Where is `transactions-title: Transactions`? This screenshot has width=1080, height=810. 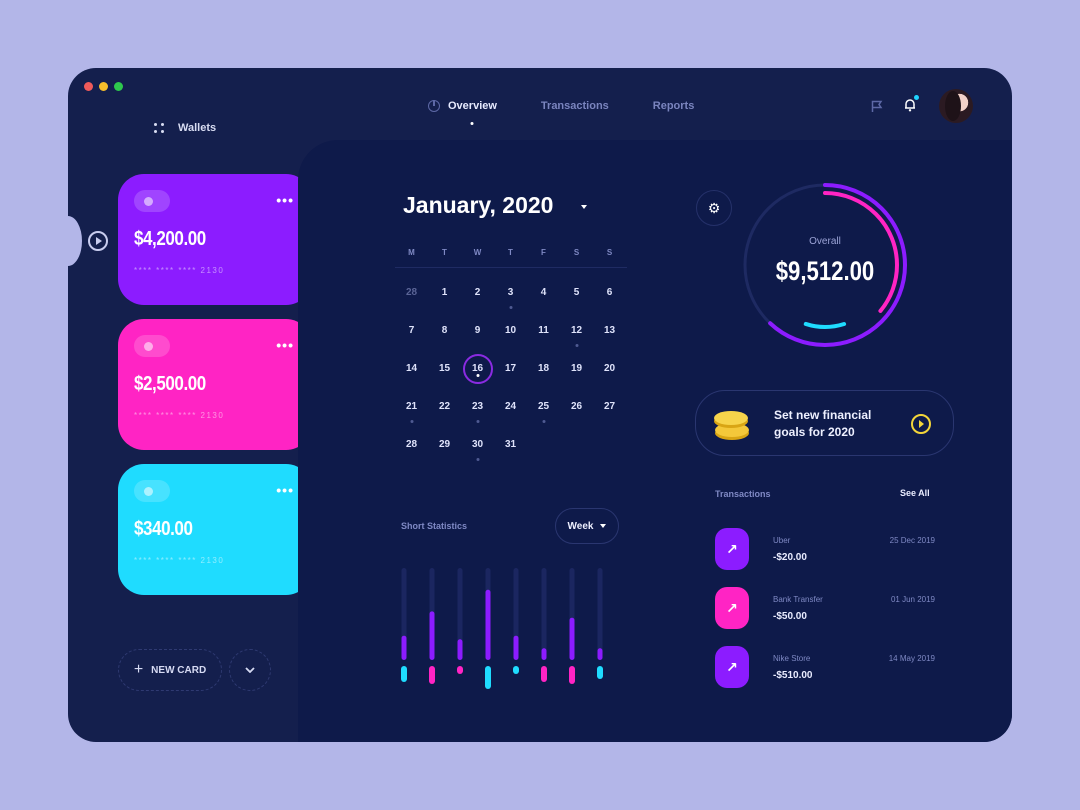 transactions-title: Transactions is located at coordinates (743, 494).